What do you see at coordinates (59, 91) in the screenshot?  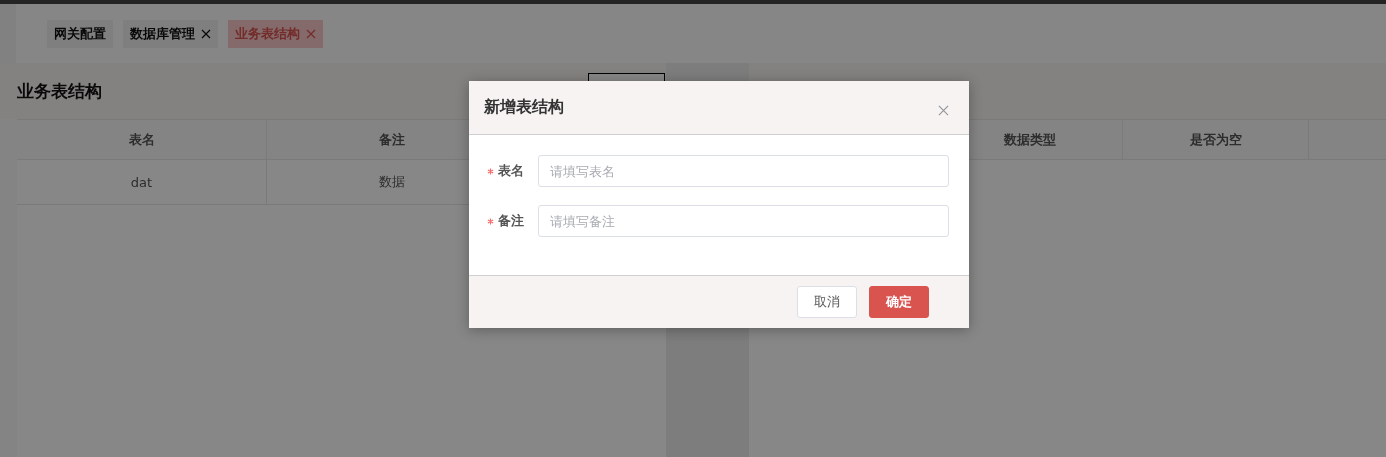 I see `page-title: 业务表结构` at bounding box center [59, 91].